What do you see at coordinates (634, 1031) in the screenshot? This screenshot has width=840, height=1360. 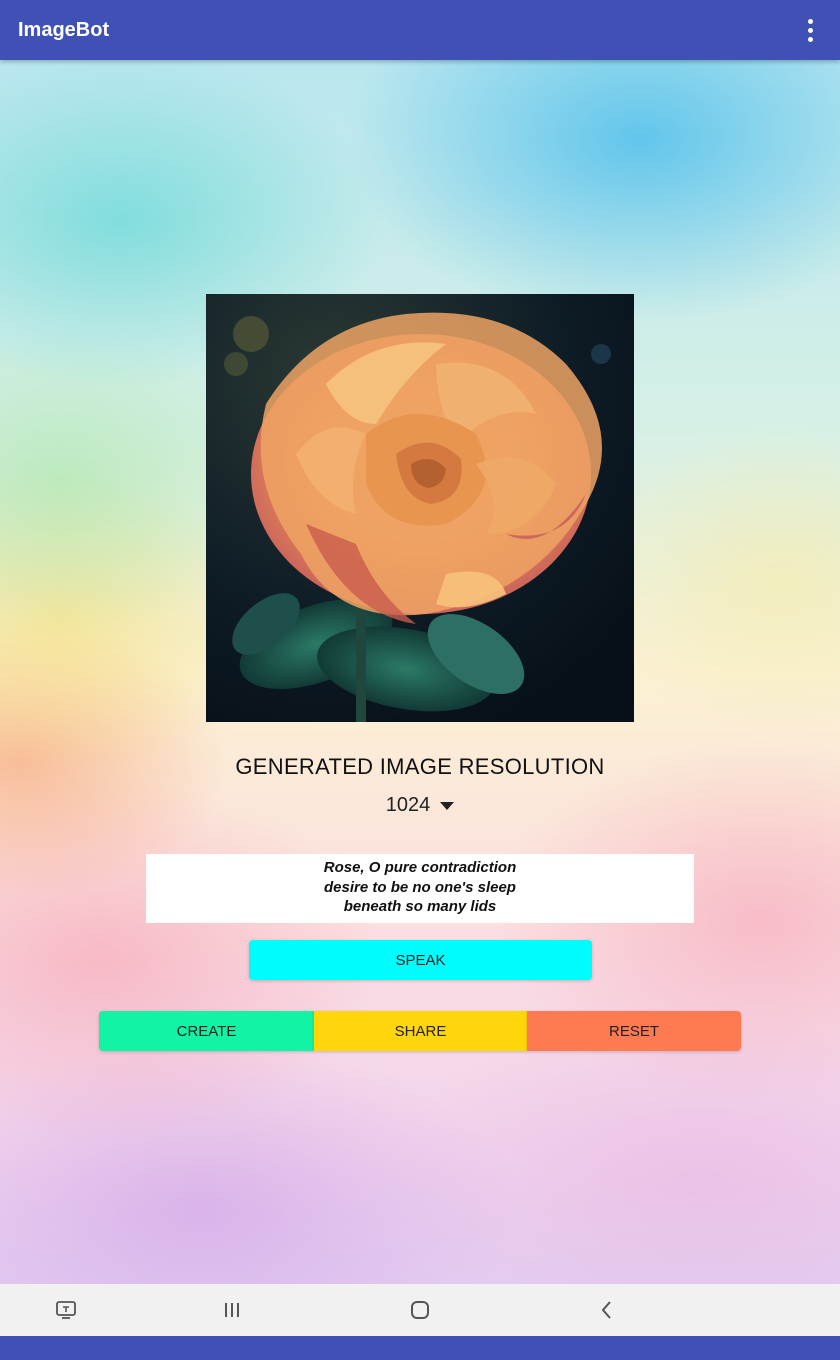 I see `reset-button: RESET` at bounding box center [634, 1031].